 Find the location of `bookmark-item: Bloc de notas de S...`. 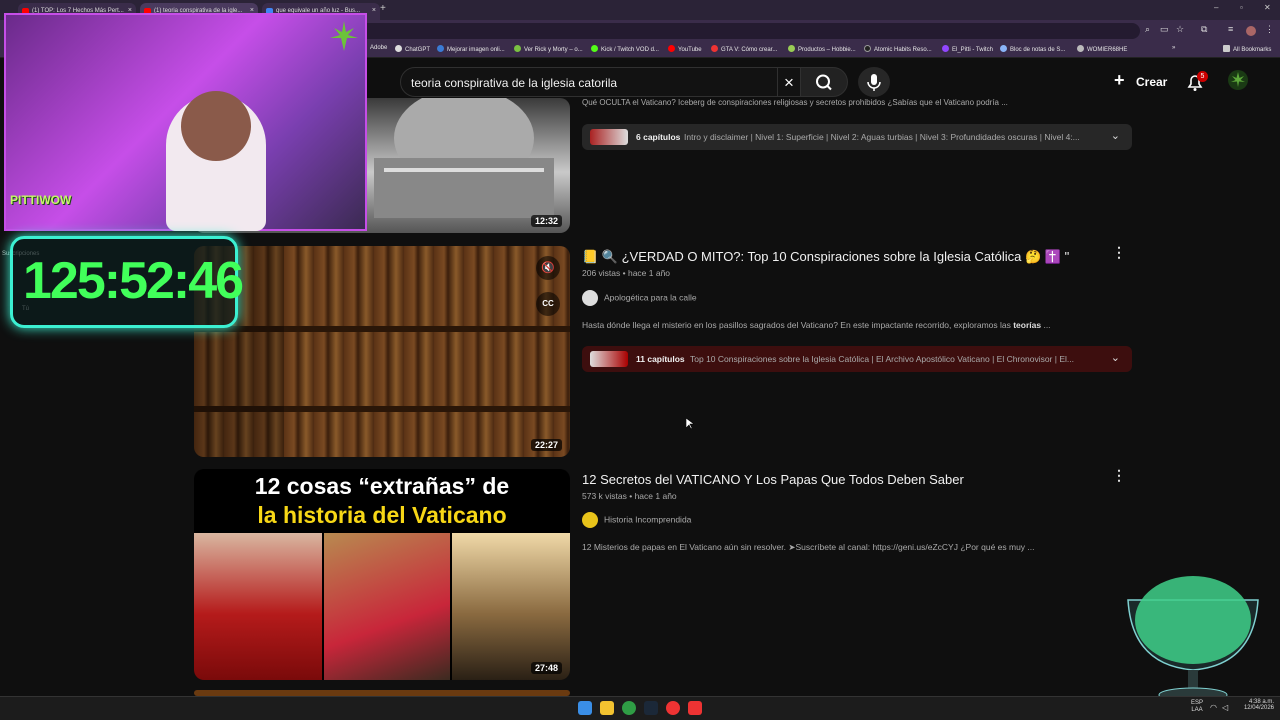

bookmark-item: Bloc de notas de S... is located at coordinates (1032, 49).